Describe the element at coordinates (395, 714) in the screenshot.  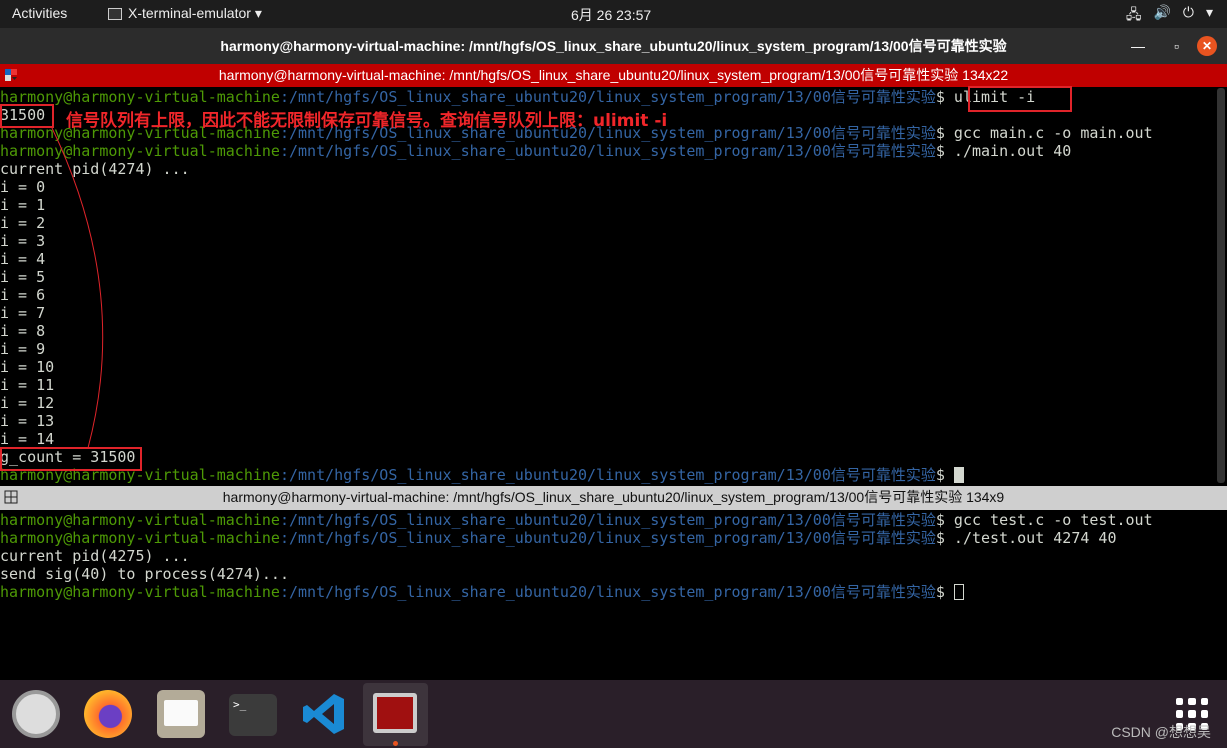
I see `x-terminal-emulator-dock-item` at that location.